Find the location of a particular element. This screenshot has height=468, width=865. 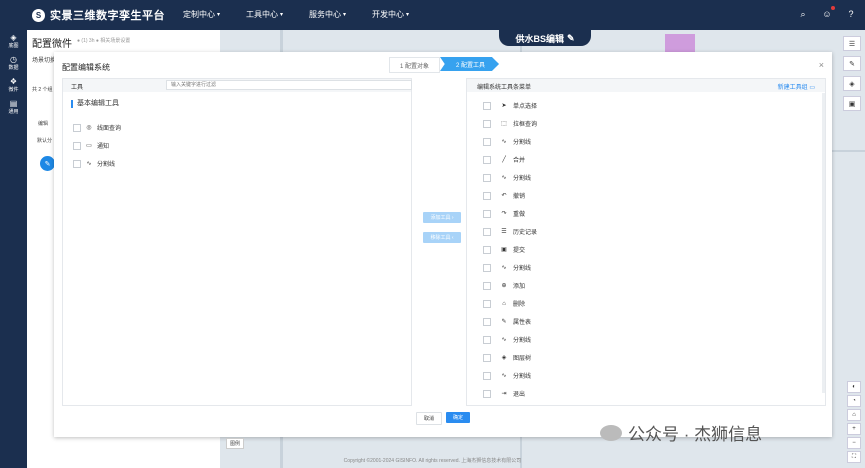

measure-icon: ◔ is located at coordinates (854, 401).